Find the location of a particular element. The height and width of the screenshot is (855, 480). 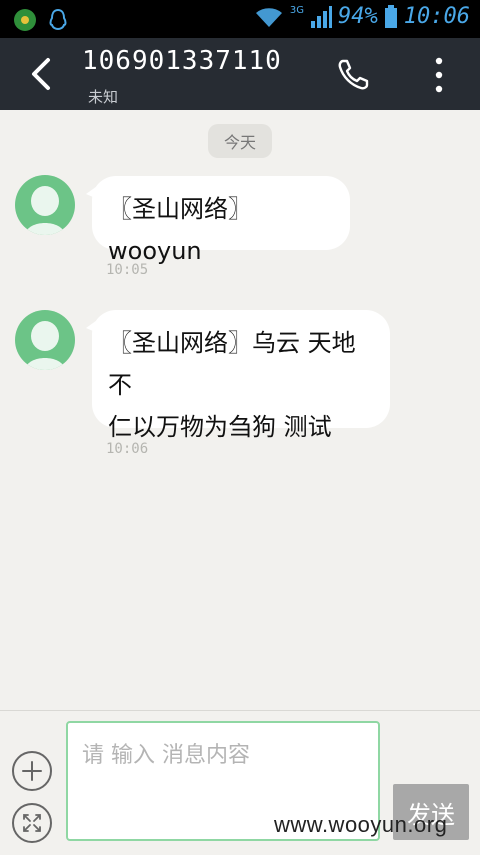

plus-icon is located at coordinates (32, 771).